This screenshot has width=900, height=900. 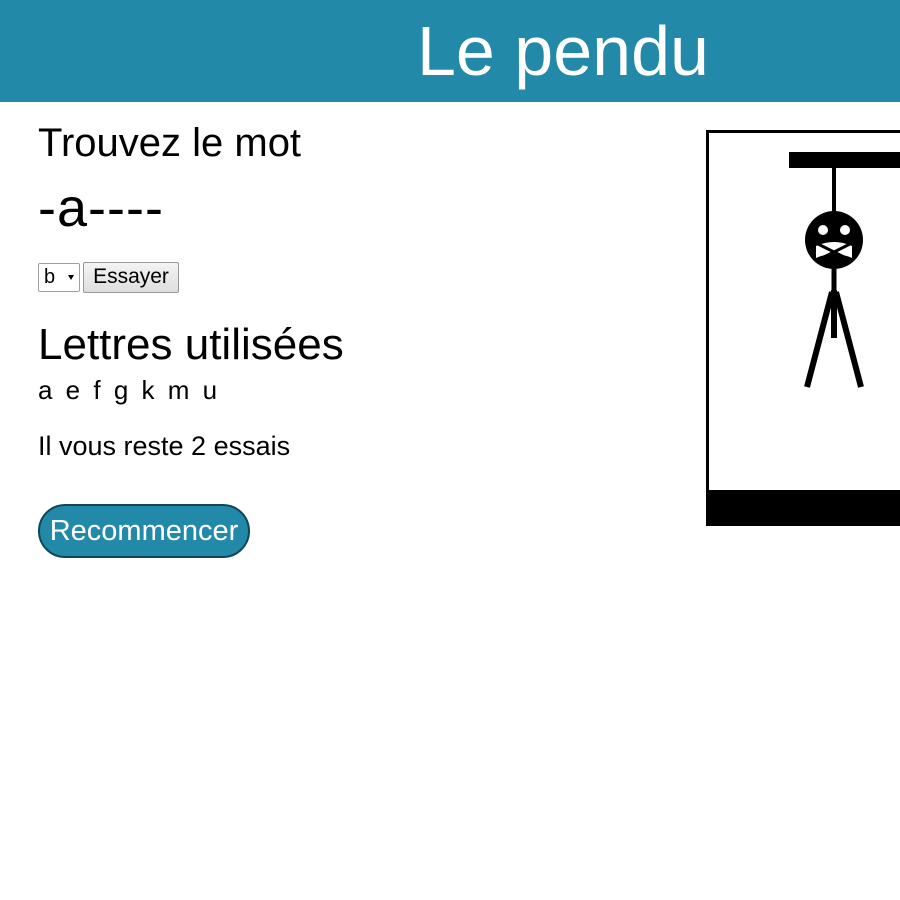 What do you see at coordinates (164, 446) in the screenshot?
I see `remaining-attempts: Il vous reste 2 essais` at bounding box center [164, 446].